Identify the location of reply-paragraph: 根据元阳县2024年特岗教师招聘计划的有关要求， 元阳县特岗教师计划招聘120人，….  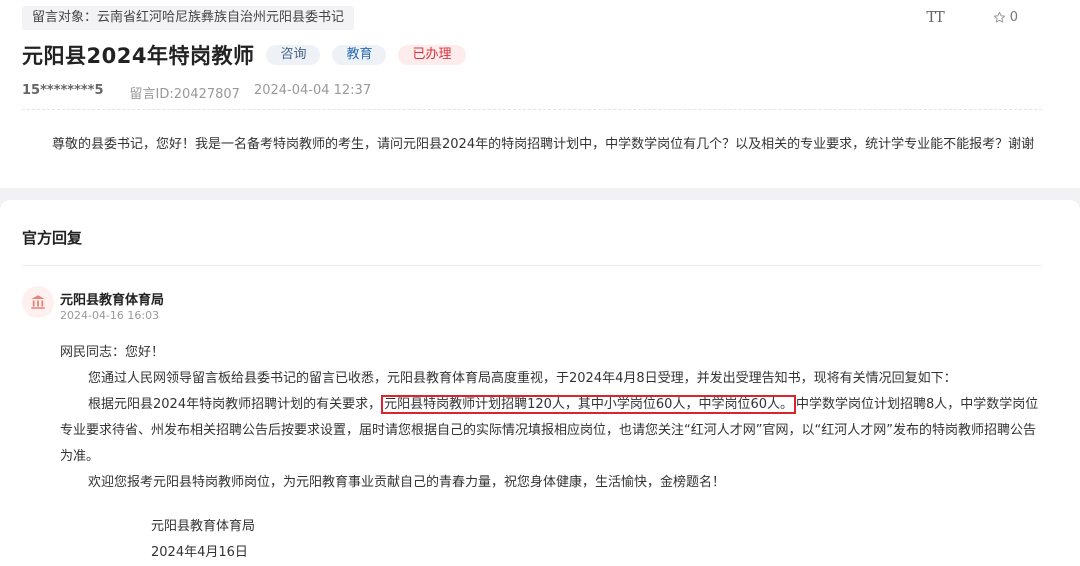
(552, 431).